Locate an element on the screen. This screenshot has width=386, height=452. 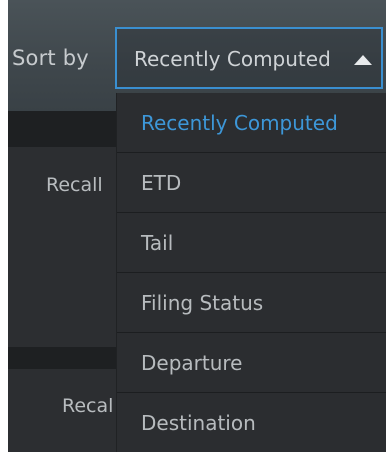
sort-option-label: Tail is located at coordinates (157, 243).